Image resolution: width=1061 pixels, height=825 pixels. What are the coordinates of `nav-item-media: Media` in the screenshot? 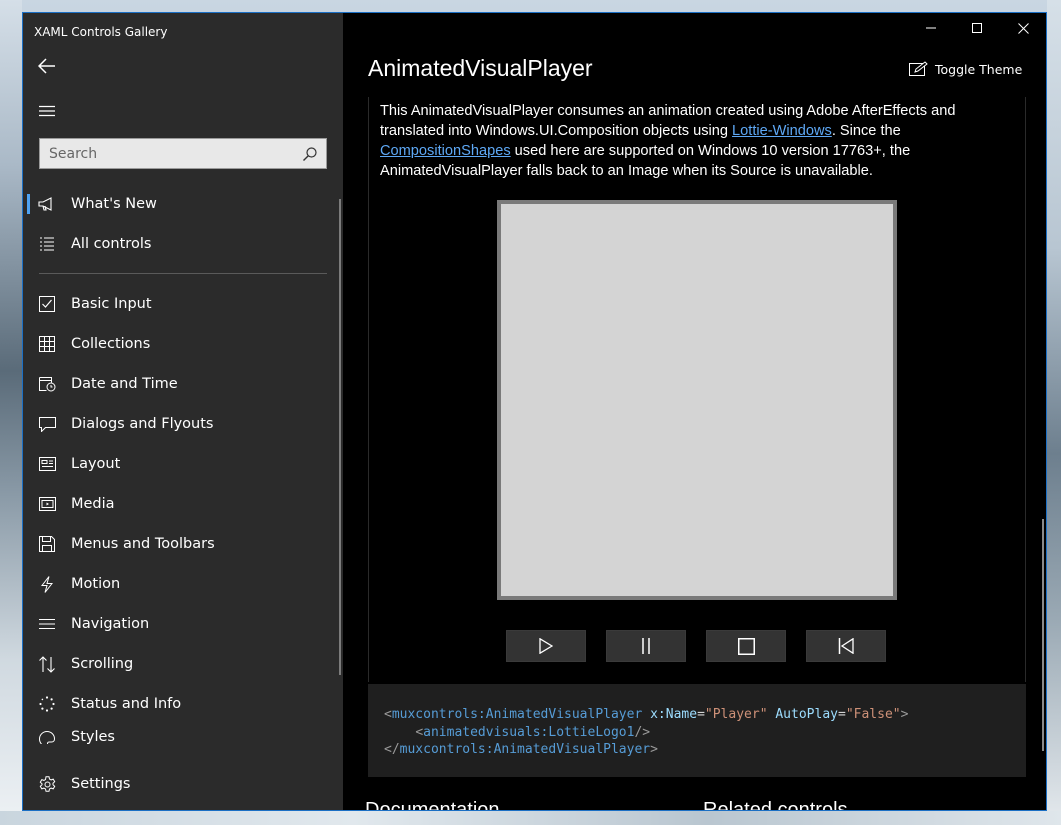 It's located at (183, 504).